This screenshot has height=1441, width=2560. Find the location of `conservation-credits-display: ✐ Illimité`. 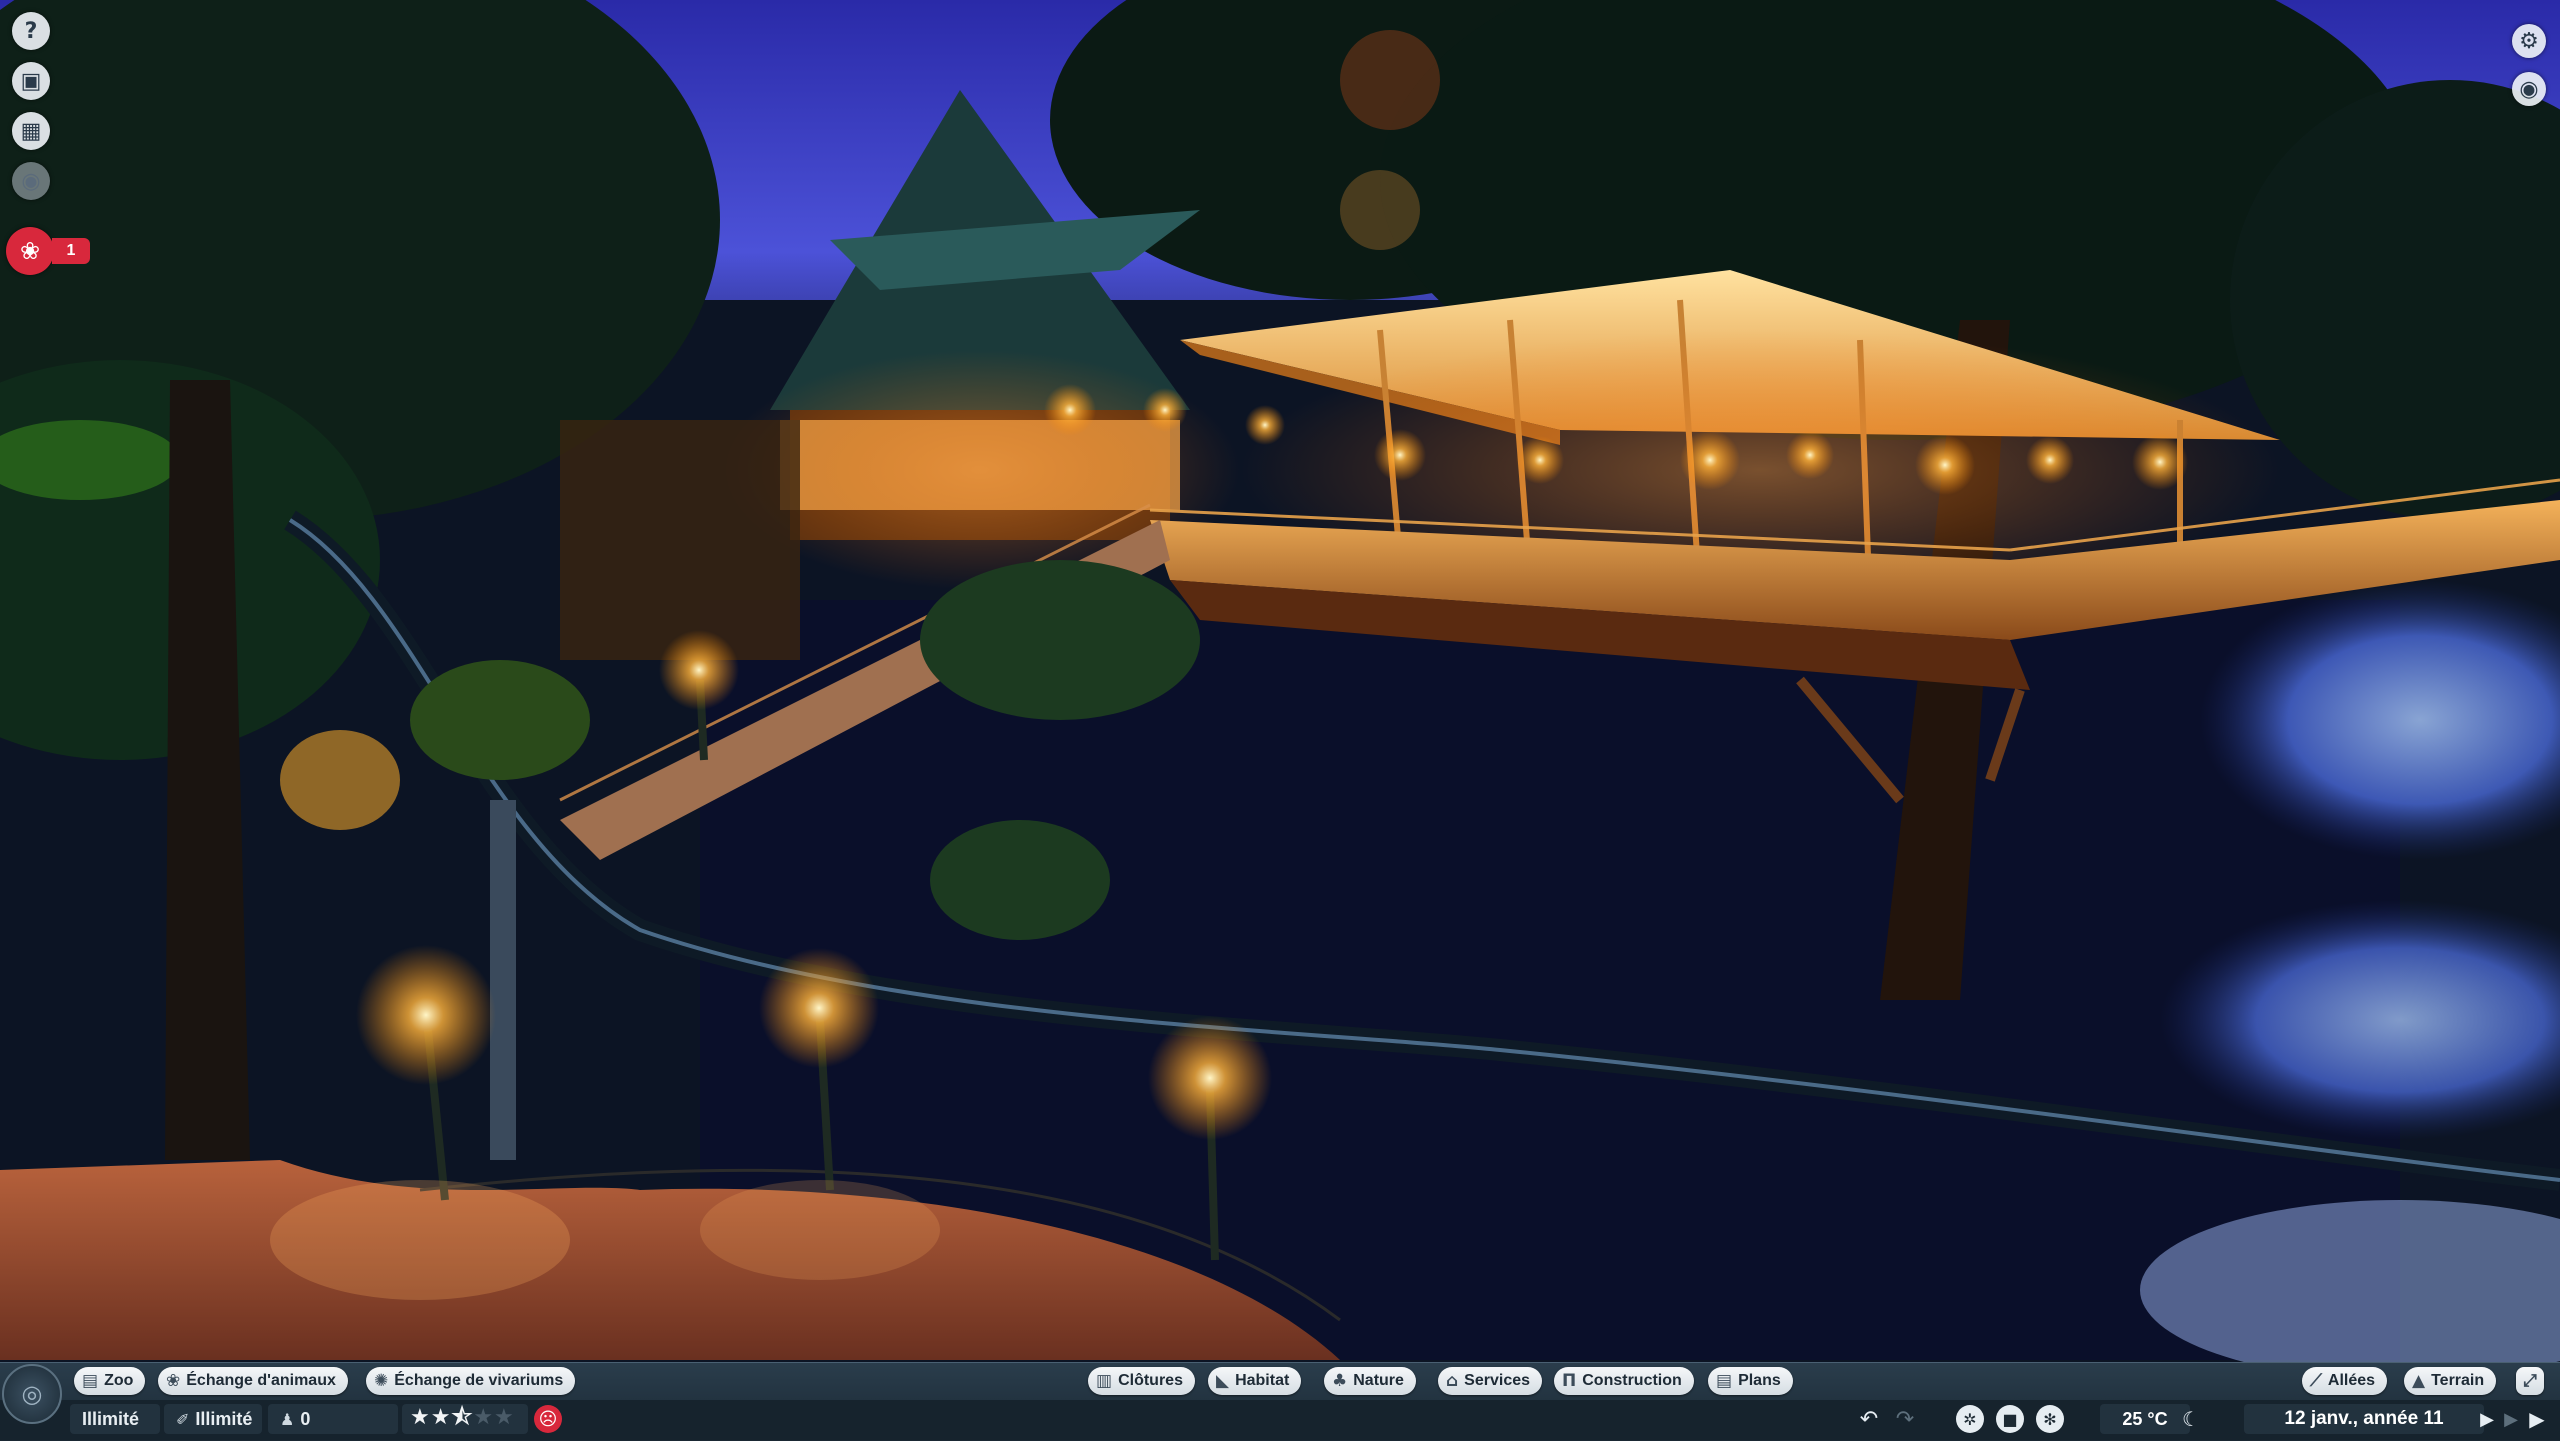

conservation-credits-display: ✐ Illimité is located at coordinates (213, 1419).